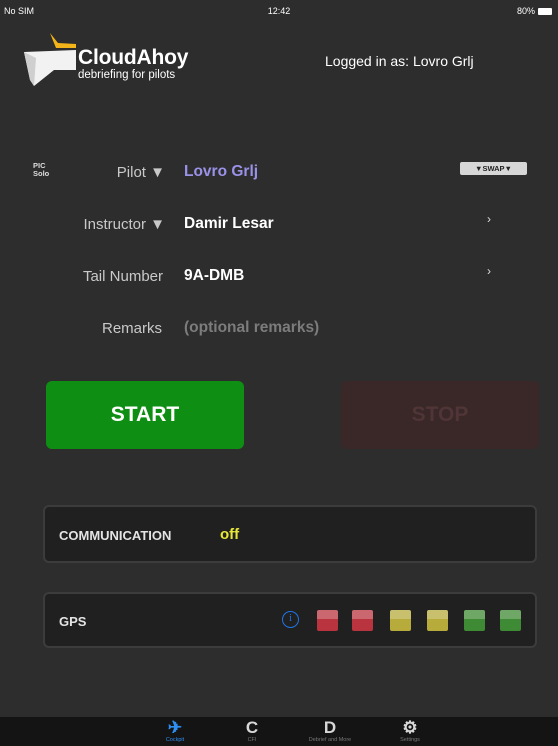  Describe the element at coordinates (330, 727) in the screenshot. I see `debrief-icon: D` at that location.